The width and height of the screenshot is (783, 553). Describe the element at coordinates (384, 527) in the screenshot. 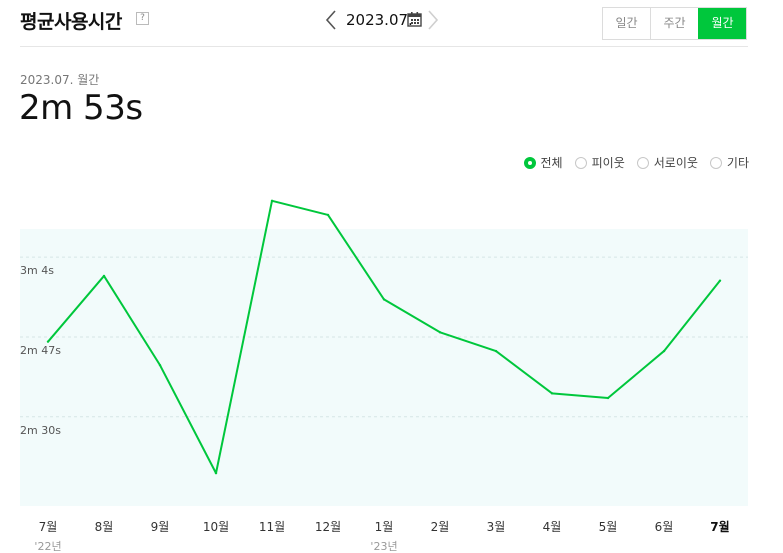

I see `x-tick-label: 1월` at that location.